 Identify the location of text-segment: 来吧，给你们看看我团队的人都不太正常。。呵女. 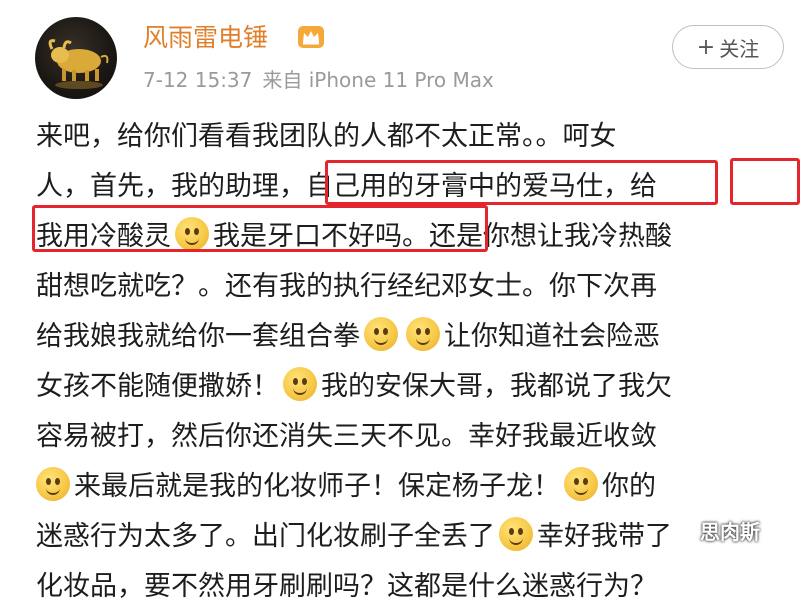
(326, 136).